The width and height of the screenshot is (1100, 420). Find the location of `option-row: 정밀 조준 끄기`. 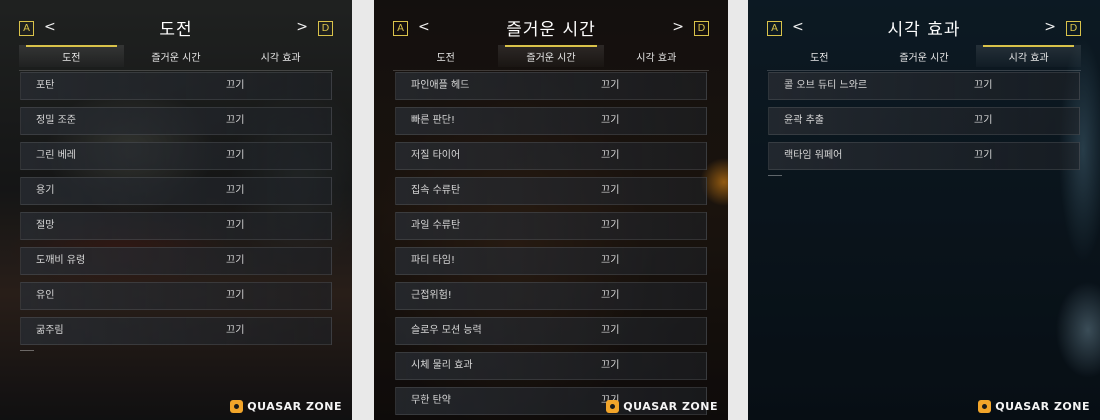

option-row: 정밀 조준 끄기 is located at coordinates (176, 121).